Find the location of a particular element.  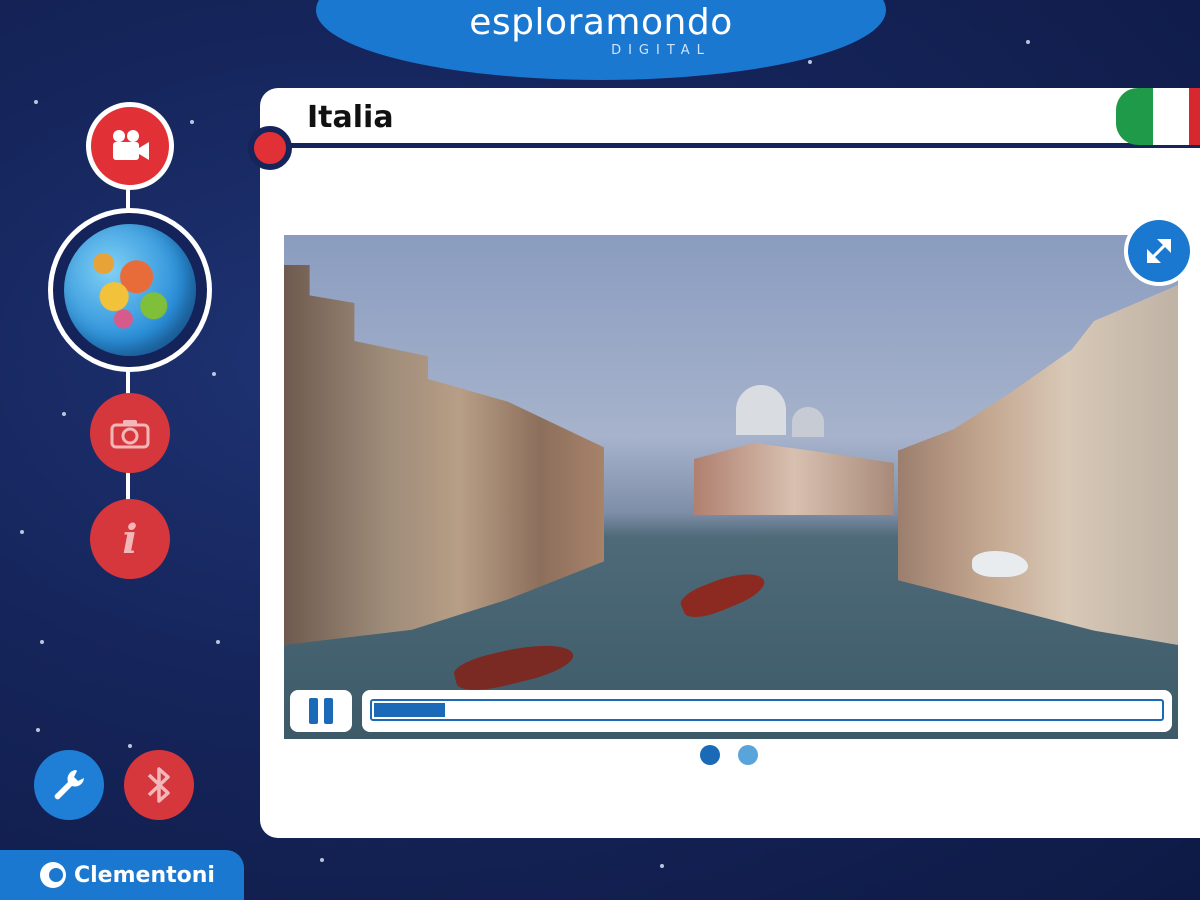

flag-white-stripe is located at coordinates (1171, 116).